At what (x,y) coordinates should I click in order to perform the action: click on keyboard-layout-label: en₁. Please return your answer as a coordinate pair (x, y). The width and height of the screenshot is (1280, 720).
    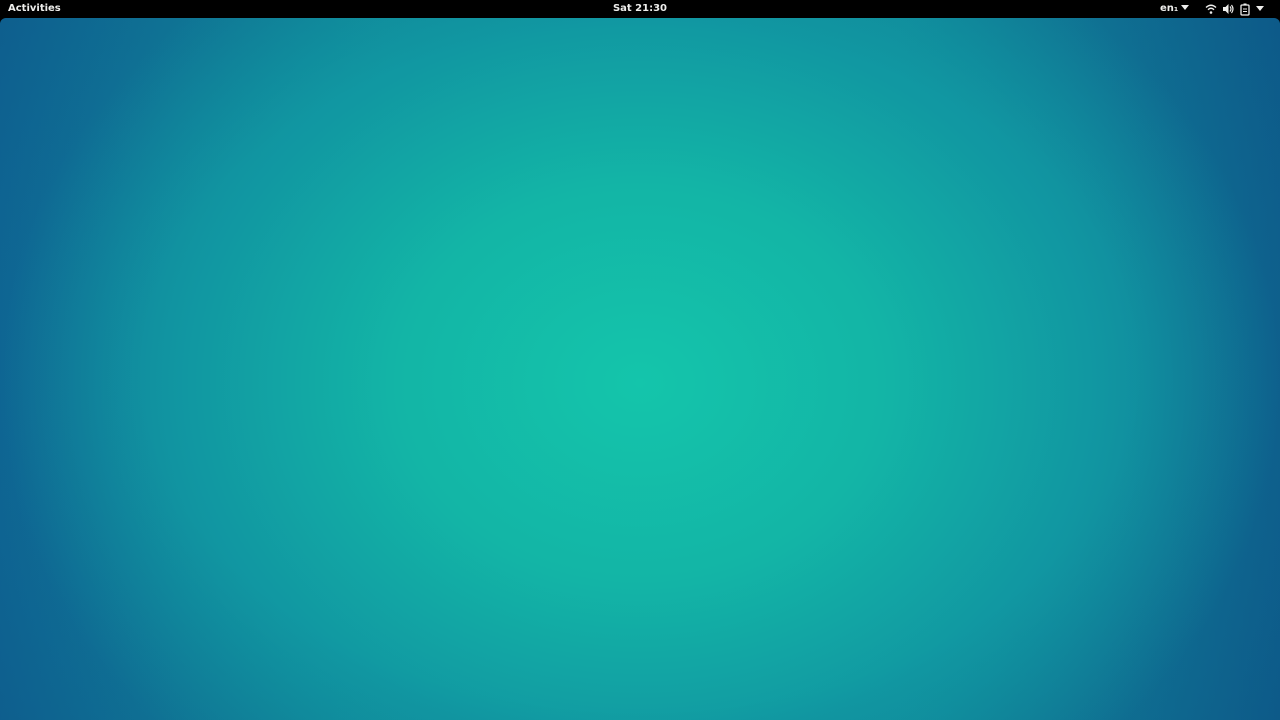
    Looking at the image, I should click on (1169, 8).